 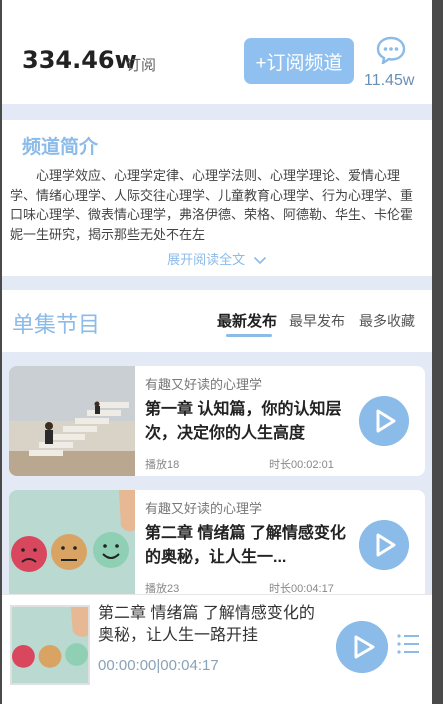 What do you see at coordinates (391, 50) in the screenshot?
I see `comment-bubble-icon` at bounding box center [391, 50].